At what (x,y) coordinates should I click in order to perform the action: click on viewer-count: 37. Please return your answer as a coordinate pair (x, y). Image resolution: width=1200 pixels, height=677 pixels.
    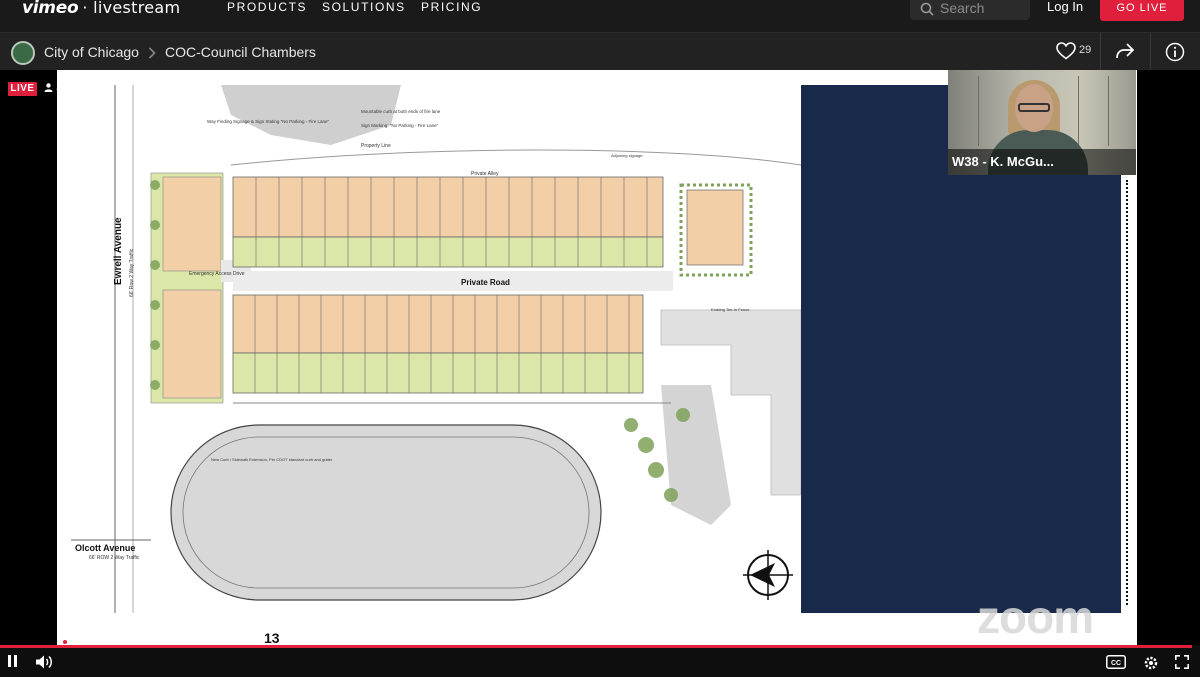
    Looking at the image, I should click on (56, 88).